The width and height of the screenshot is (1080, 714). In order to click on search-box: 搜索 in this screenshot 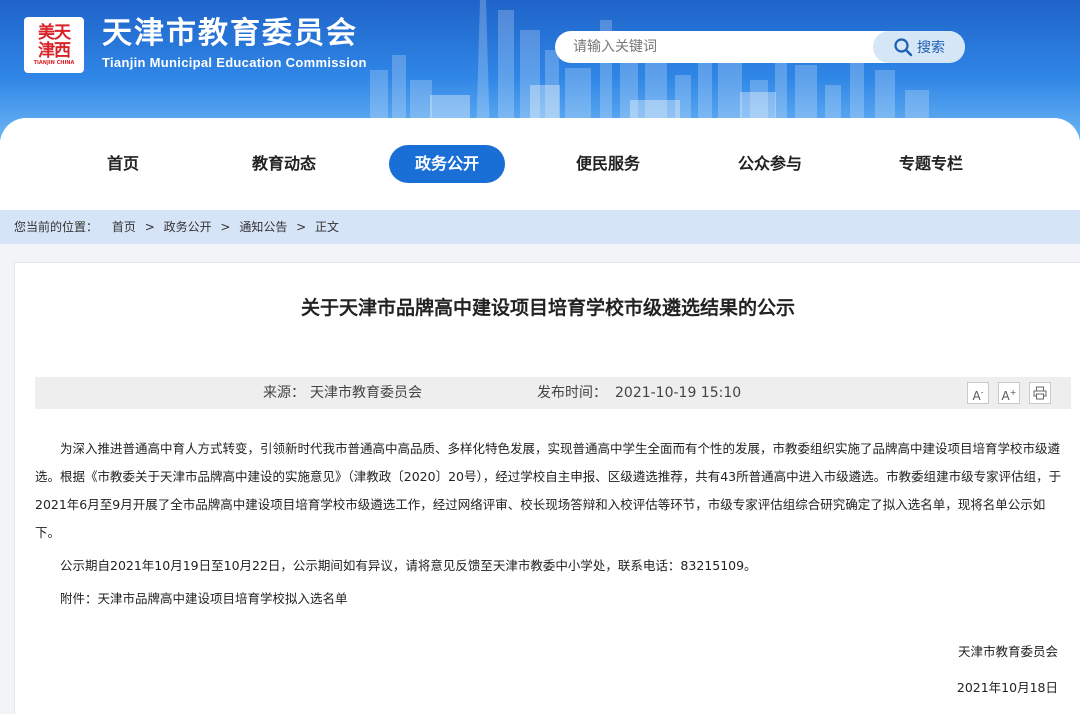, I will do `click(760, 47)`.